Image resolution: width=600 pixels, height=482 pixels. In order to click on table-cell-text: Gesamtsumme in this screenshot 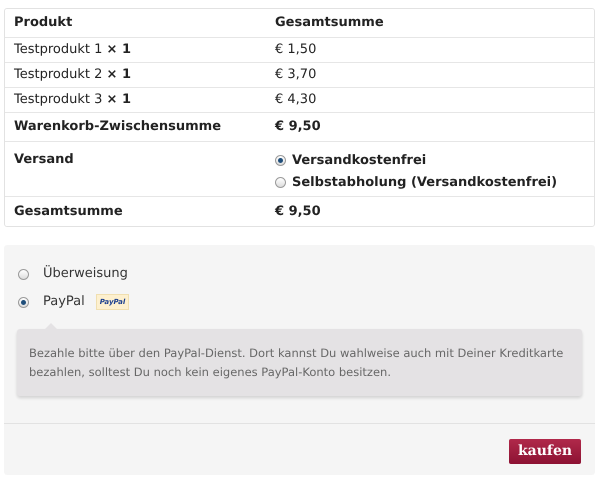, I will do `click(68, 211)`.